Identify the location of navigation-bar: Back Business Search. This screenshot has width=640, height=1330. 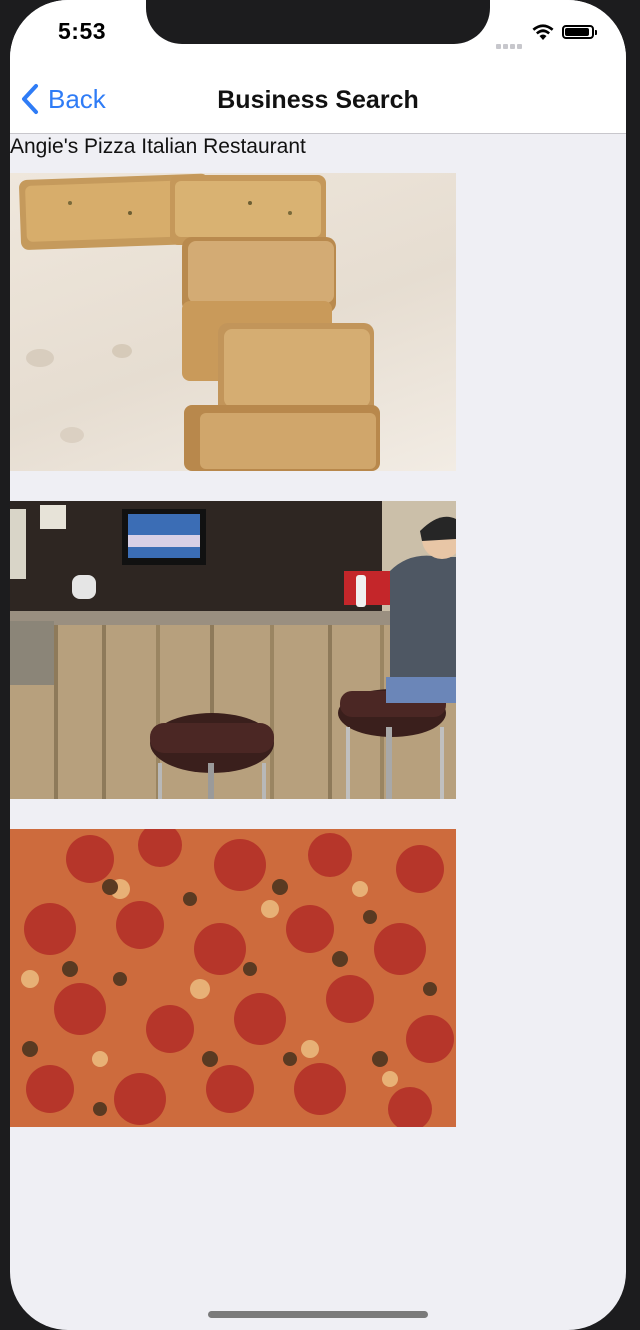
(318, 100).